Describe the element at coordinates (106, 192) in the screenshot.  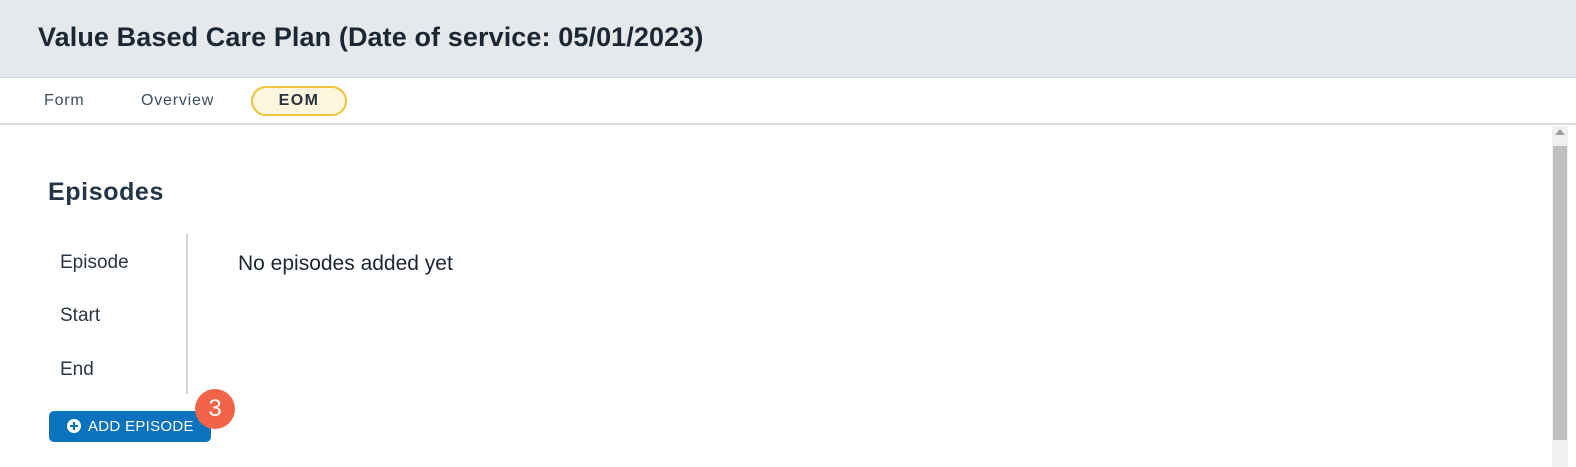
I see `episodes-section-title: Episodes` at that location.